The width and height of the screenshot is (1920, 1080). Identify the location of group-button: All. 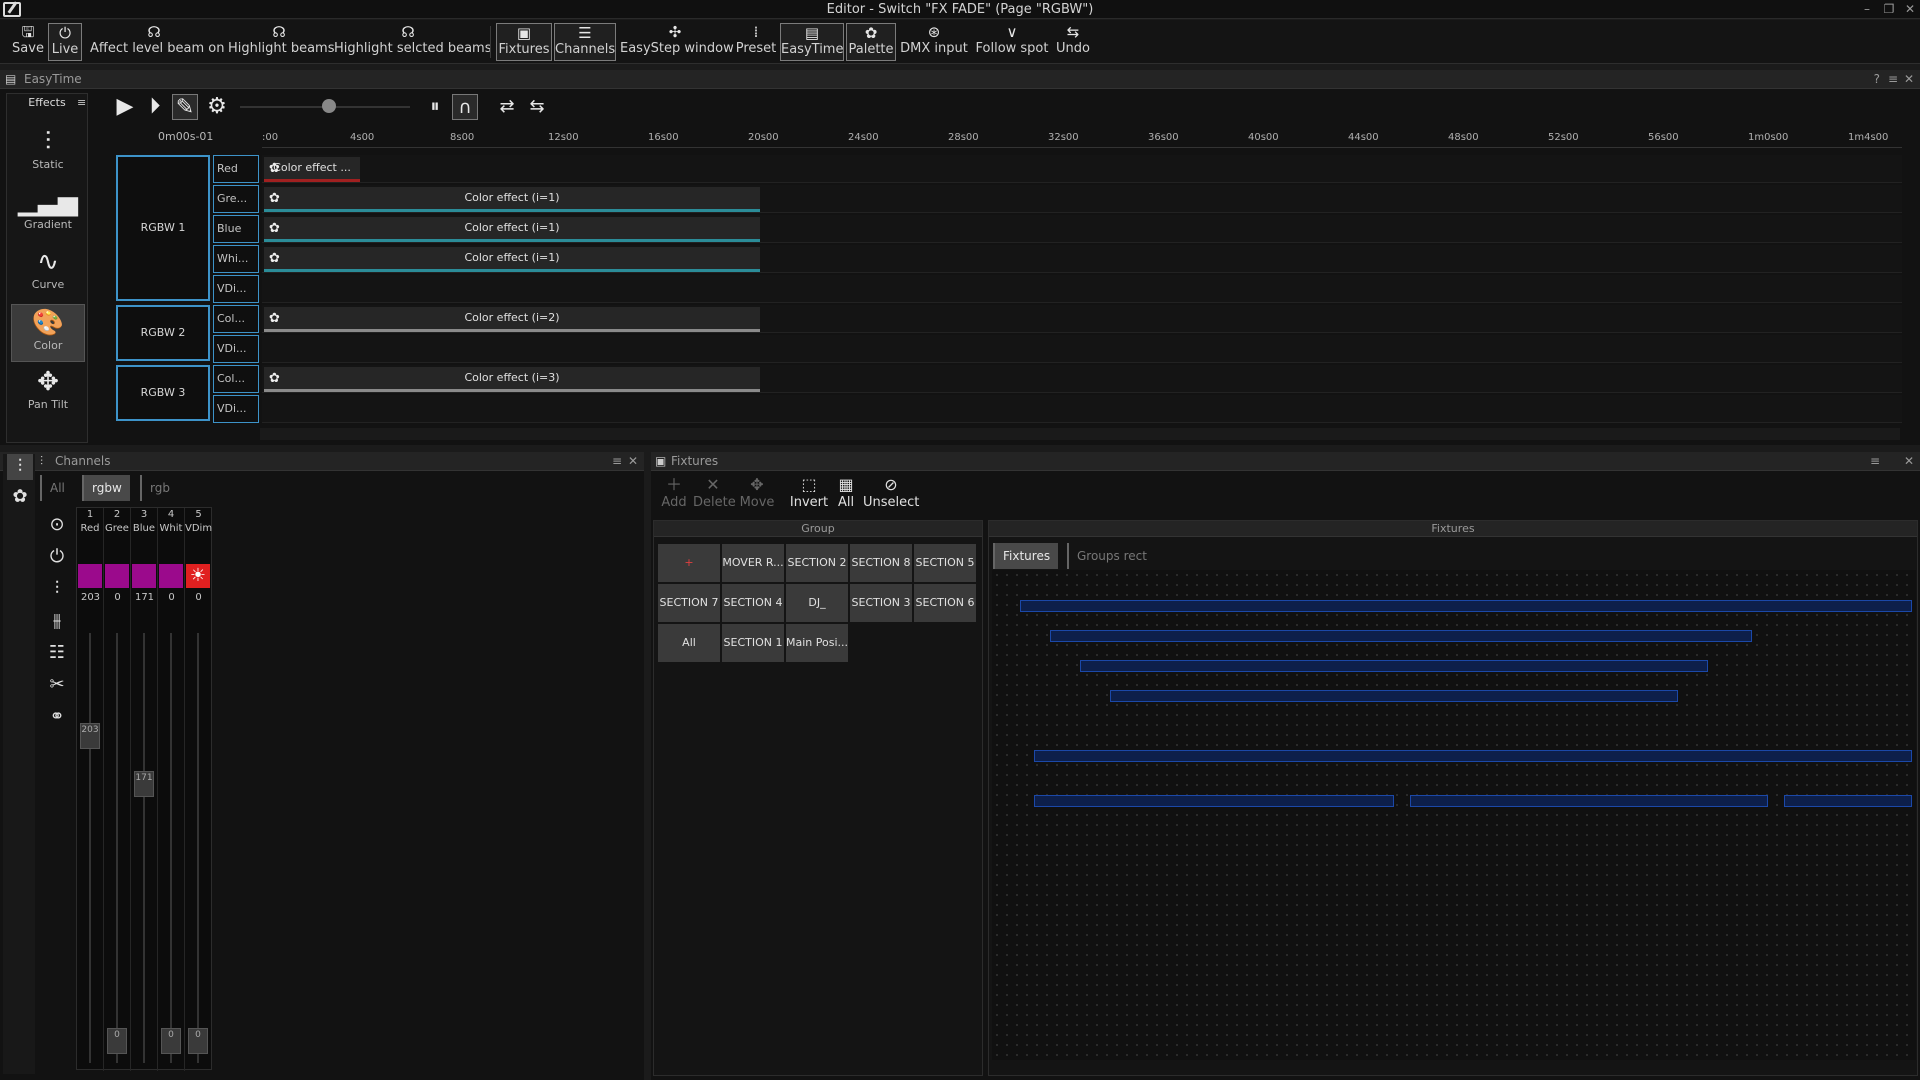
(689, 643).